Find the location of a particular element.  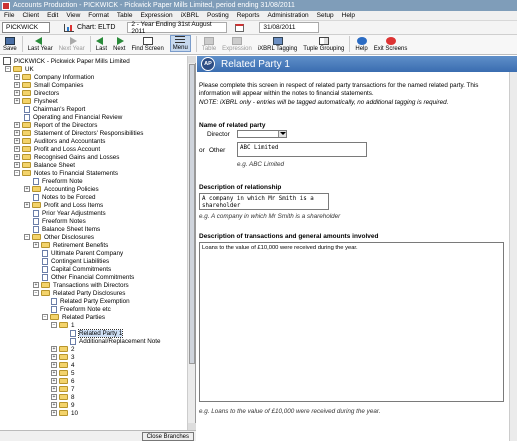

tree-node: + Auditors and Accountants is located at coordinates (59, 141).